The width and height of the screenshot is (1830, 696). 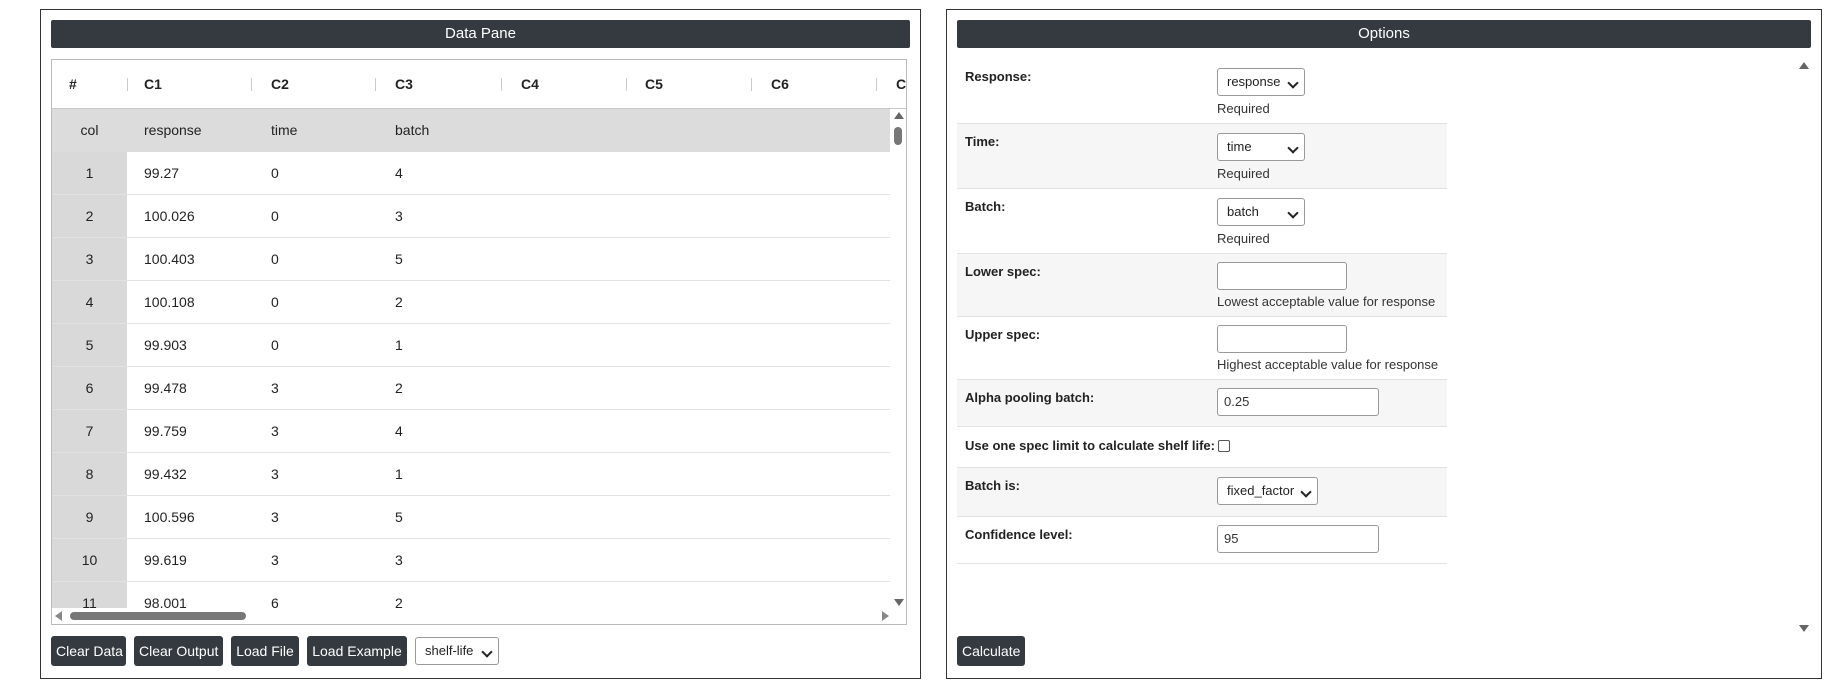 I want to click on column-header-c3: C3, so click(x=404, y=84).